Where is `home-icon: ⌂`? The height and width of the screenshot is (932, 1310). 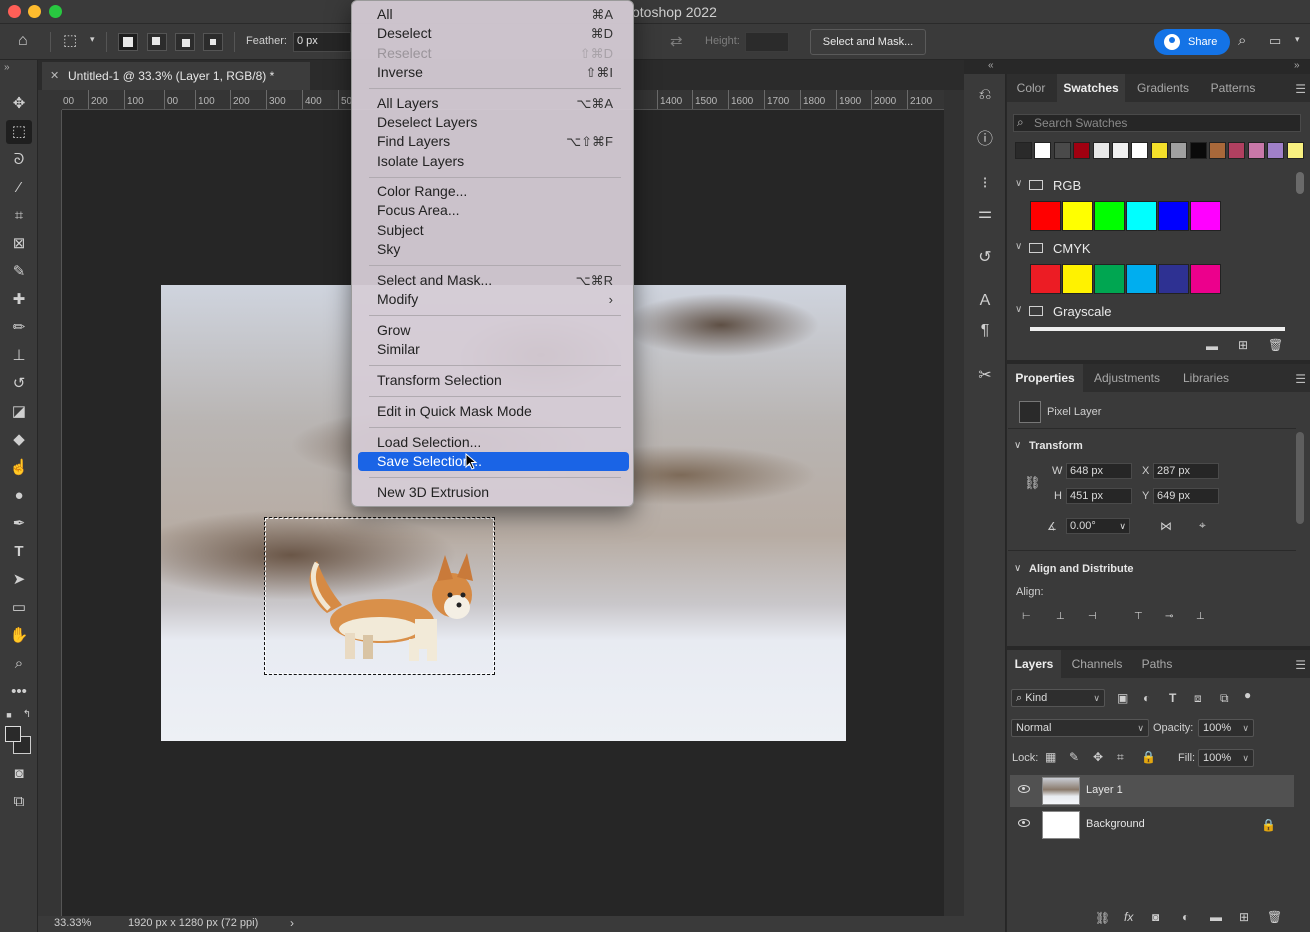 home-icon: ⌂ is located at coordinates (23, 41).